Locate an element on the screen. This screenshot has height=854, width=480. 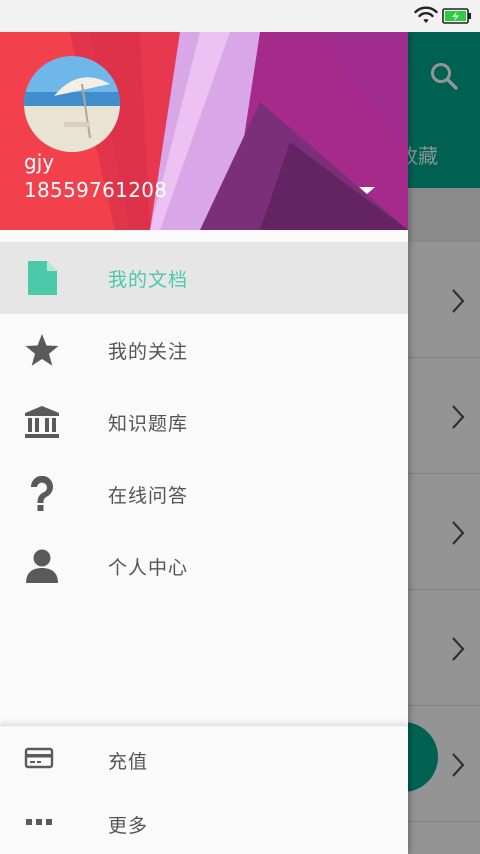
battery-charging-icon is located at coordinates (456, 16).